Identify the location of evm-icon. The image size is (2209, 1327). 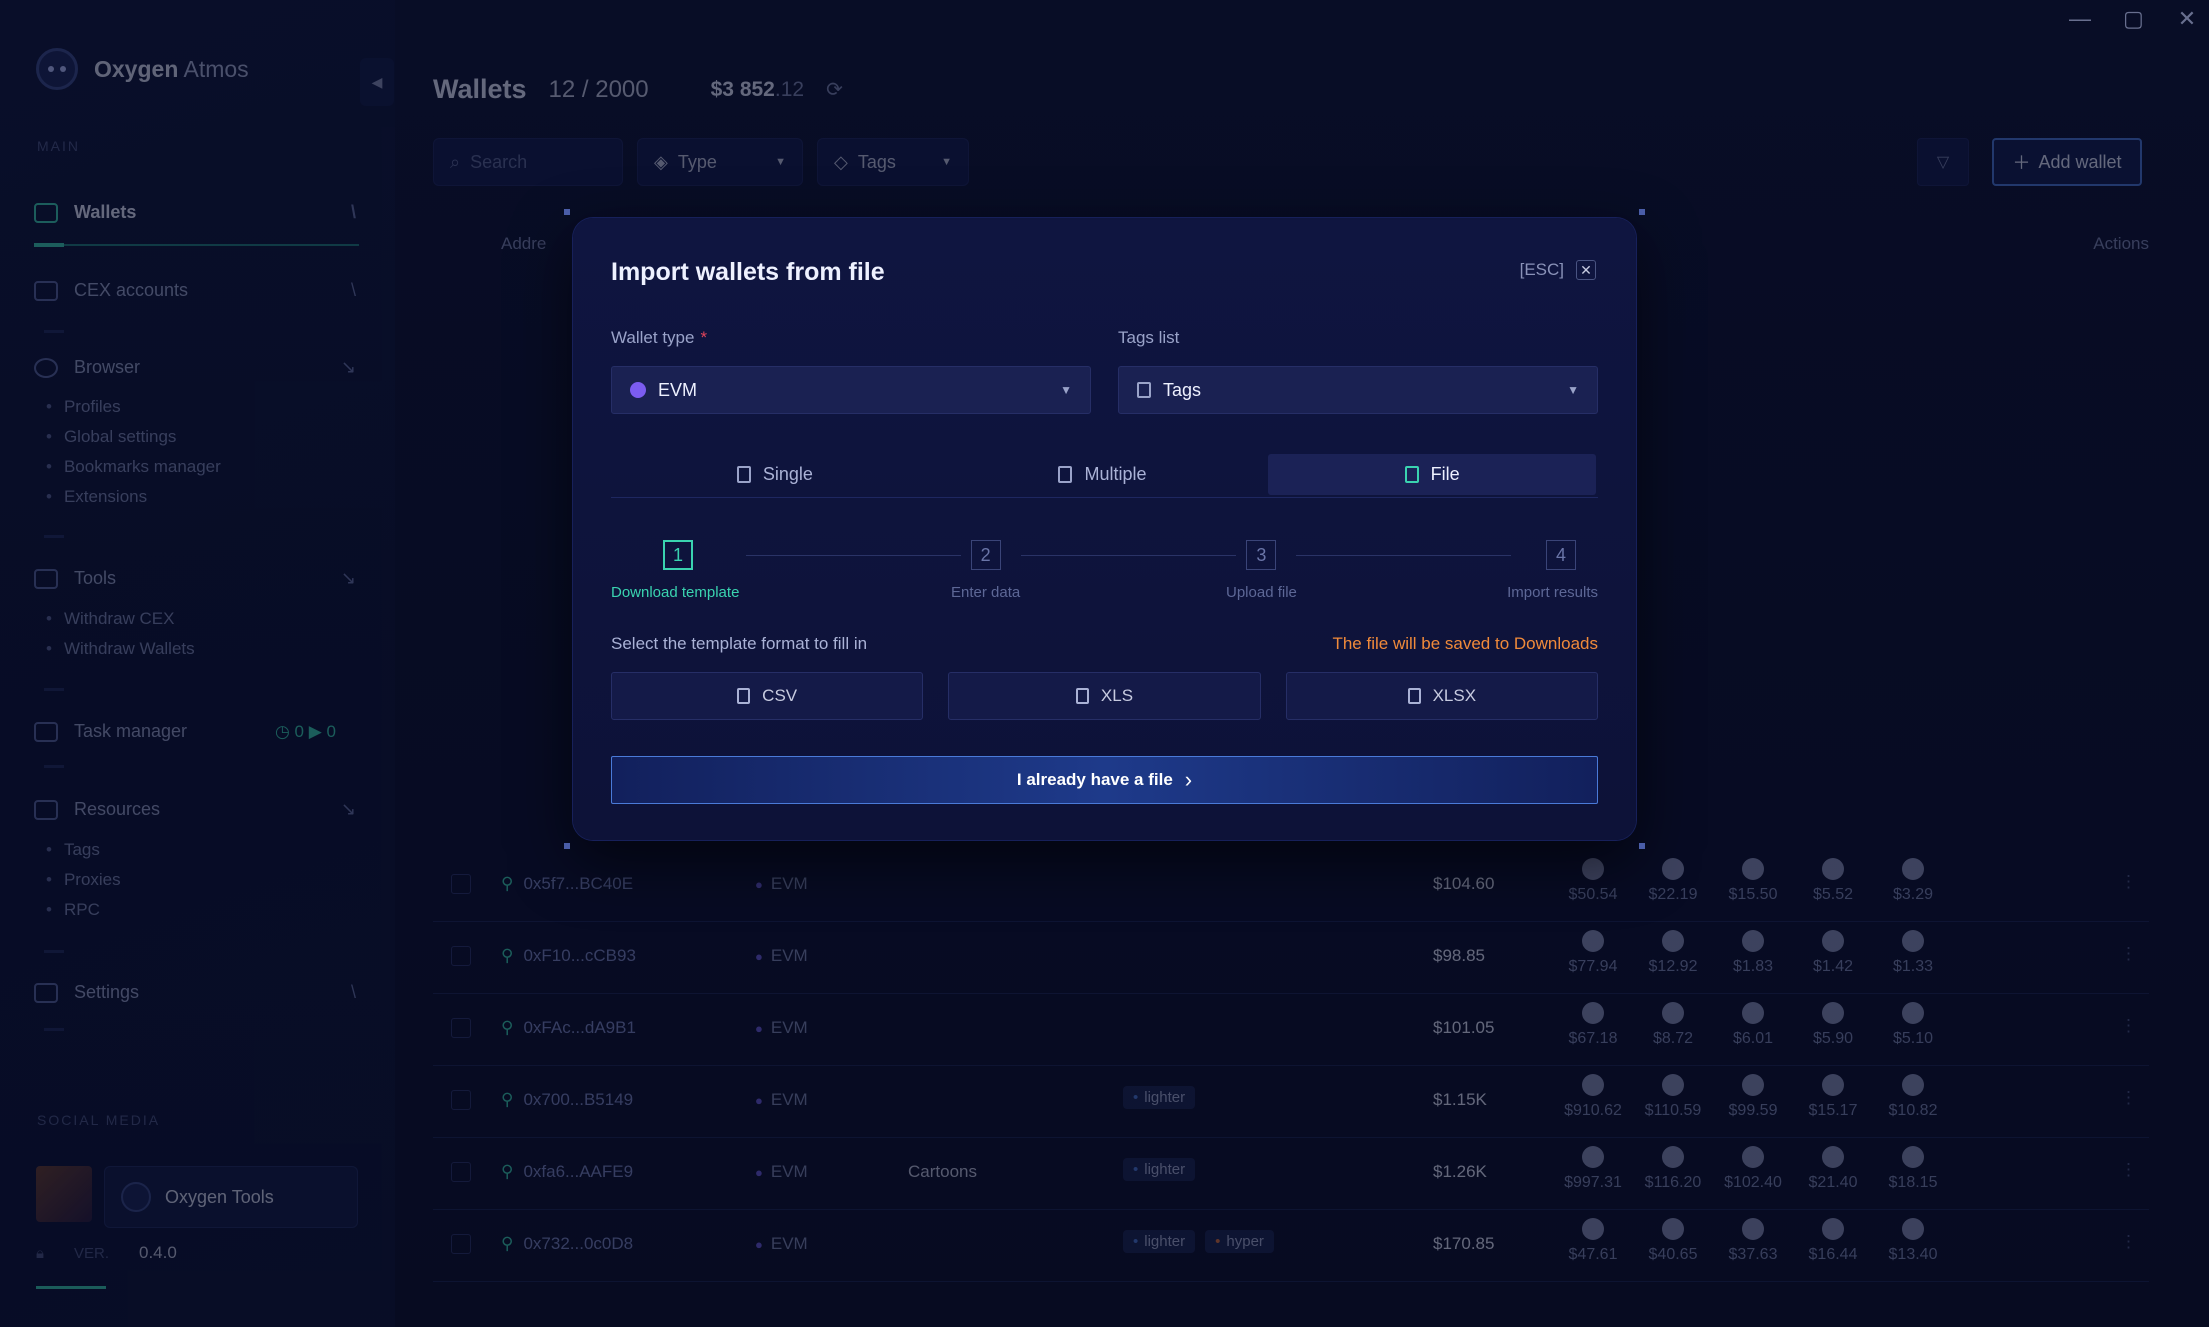
(638, 390).